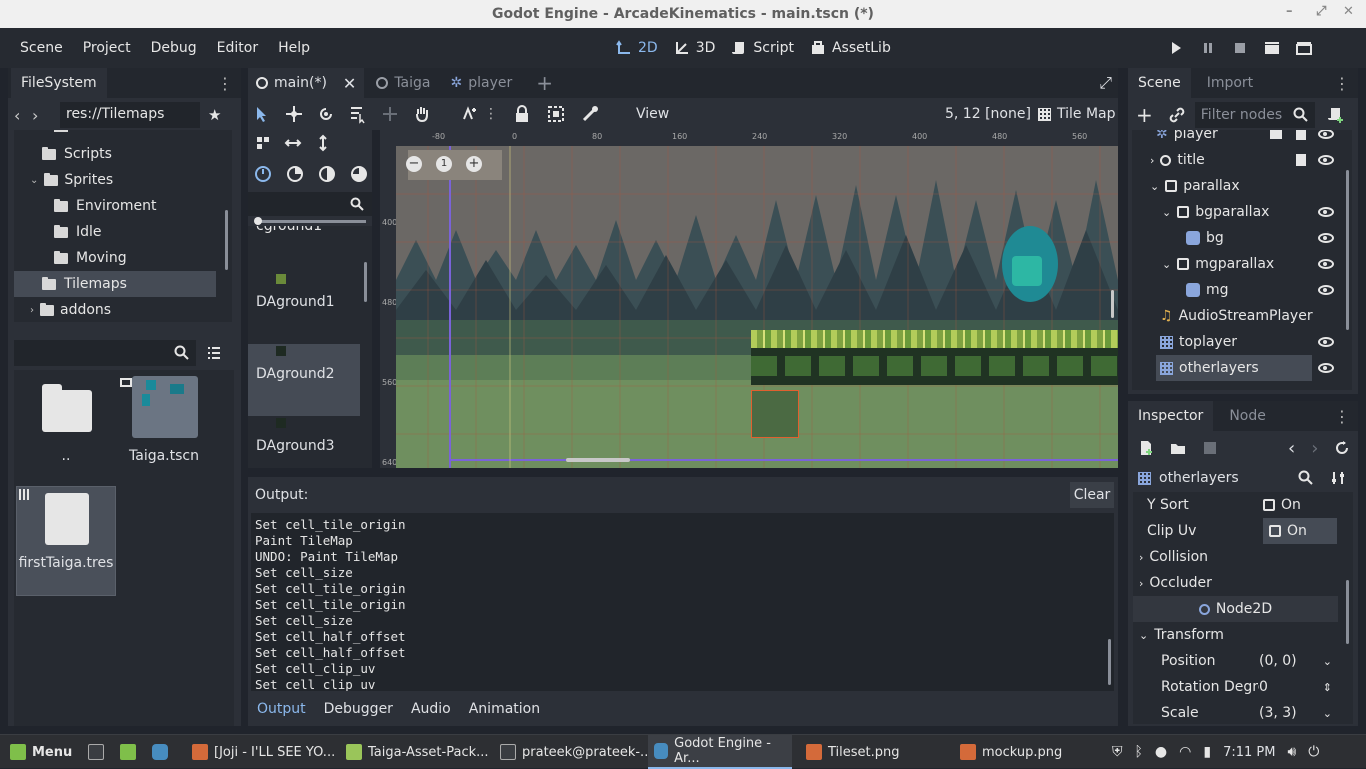 This screenshot has height=769, width=1366. I want to click on pivot-icon, so click(390, 114).